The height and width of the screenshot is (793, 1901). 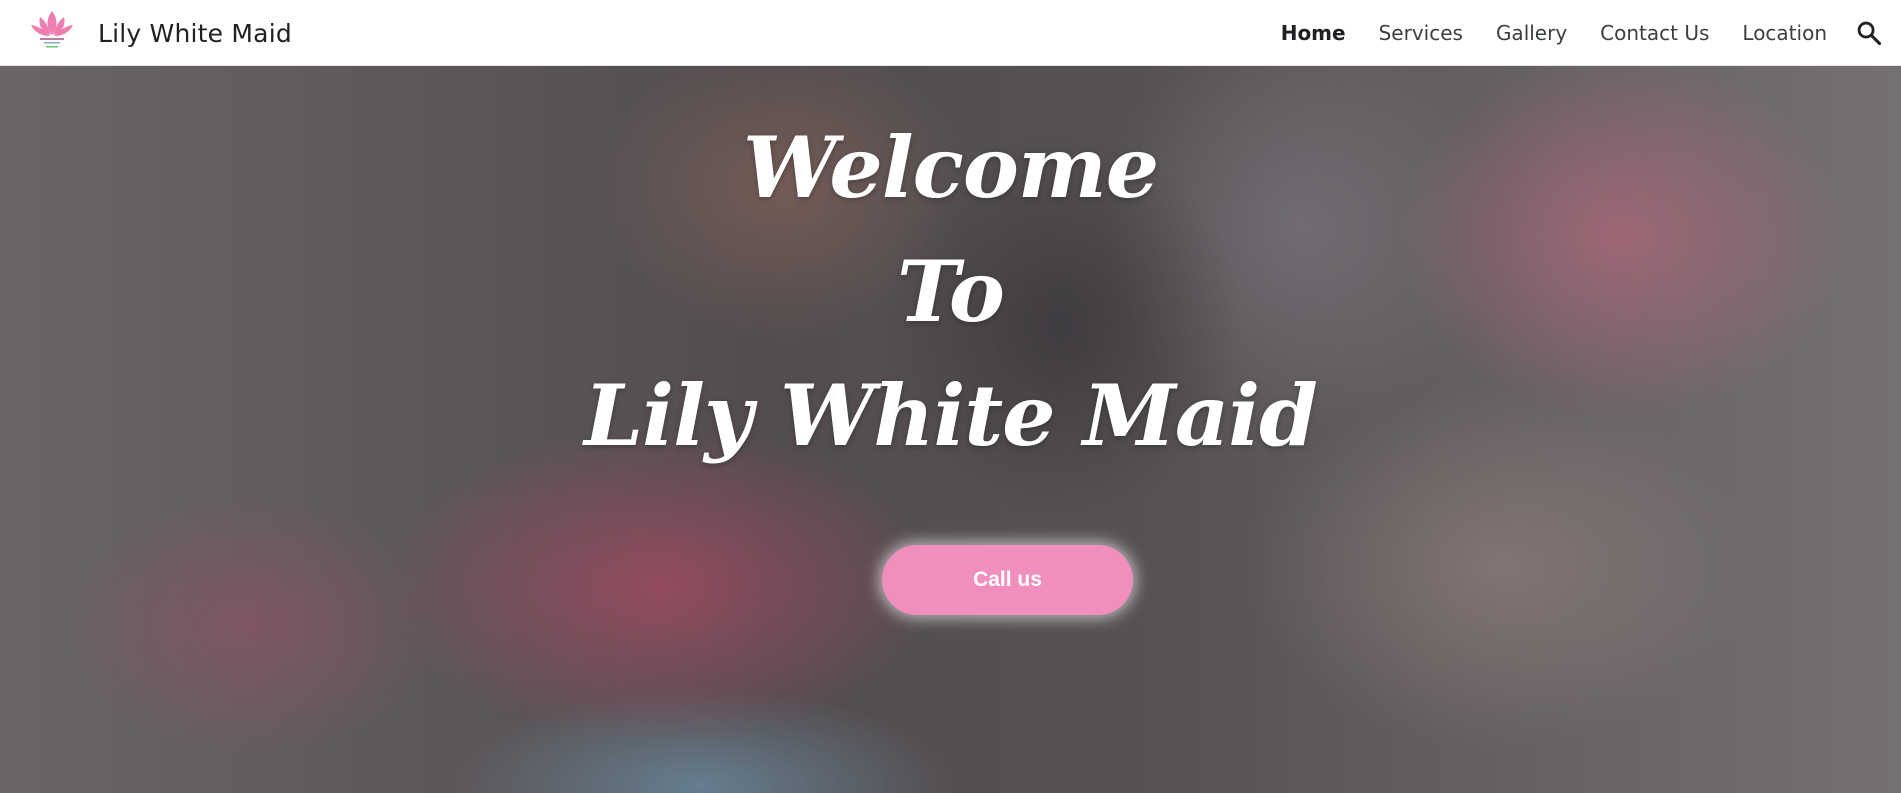 What do you see at coordinates (1007, 580) in the screenshot?
I see `call-us-button: Call us` at bounding box center [1007, 580].